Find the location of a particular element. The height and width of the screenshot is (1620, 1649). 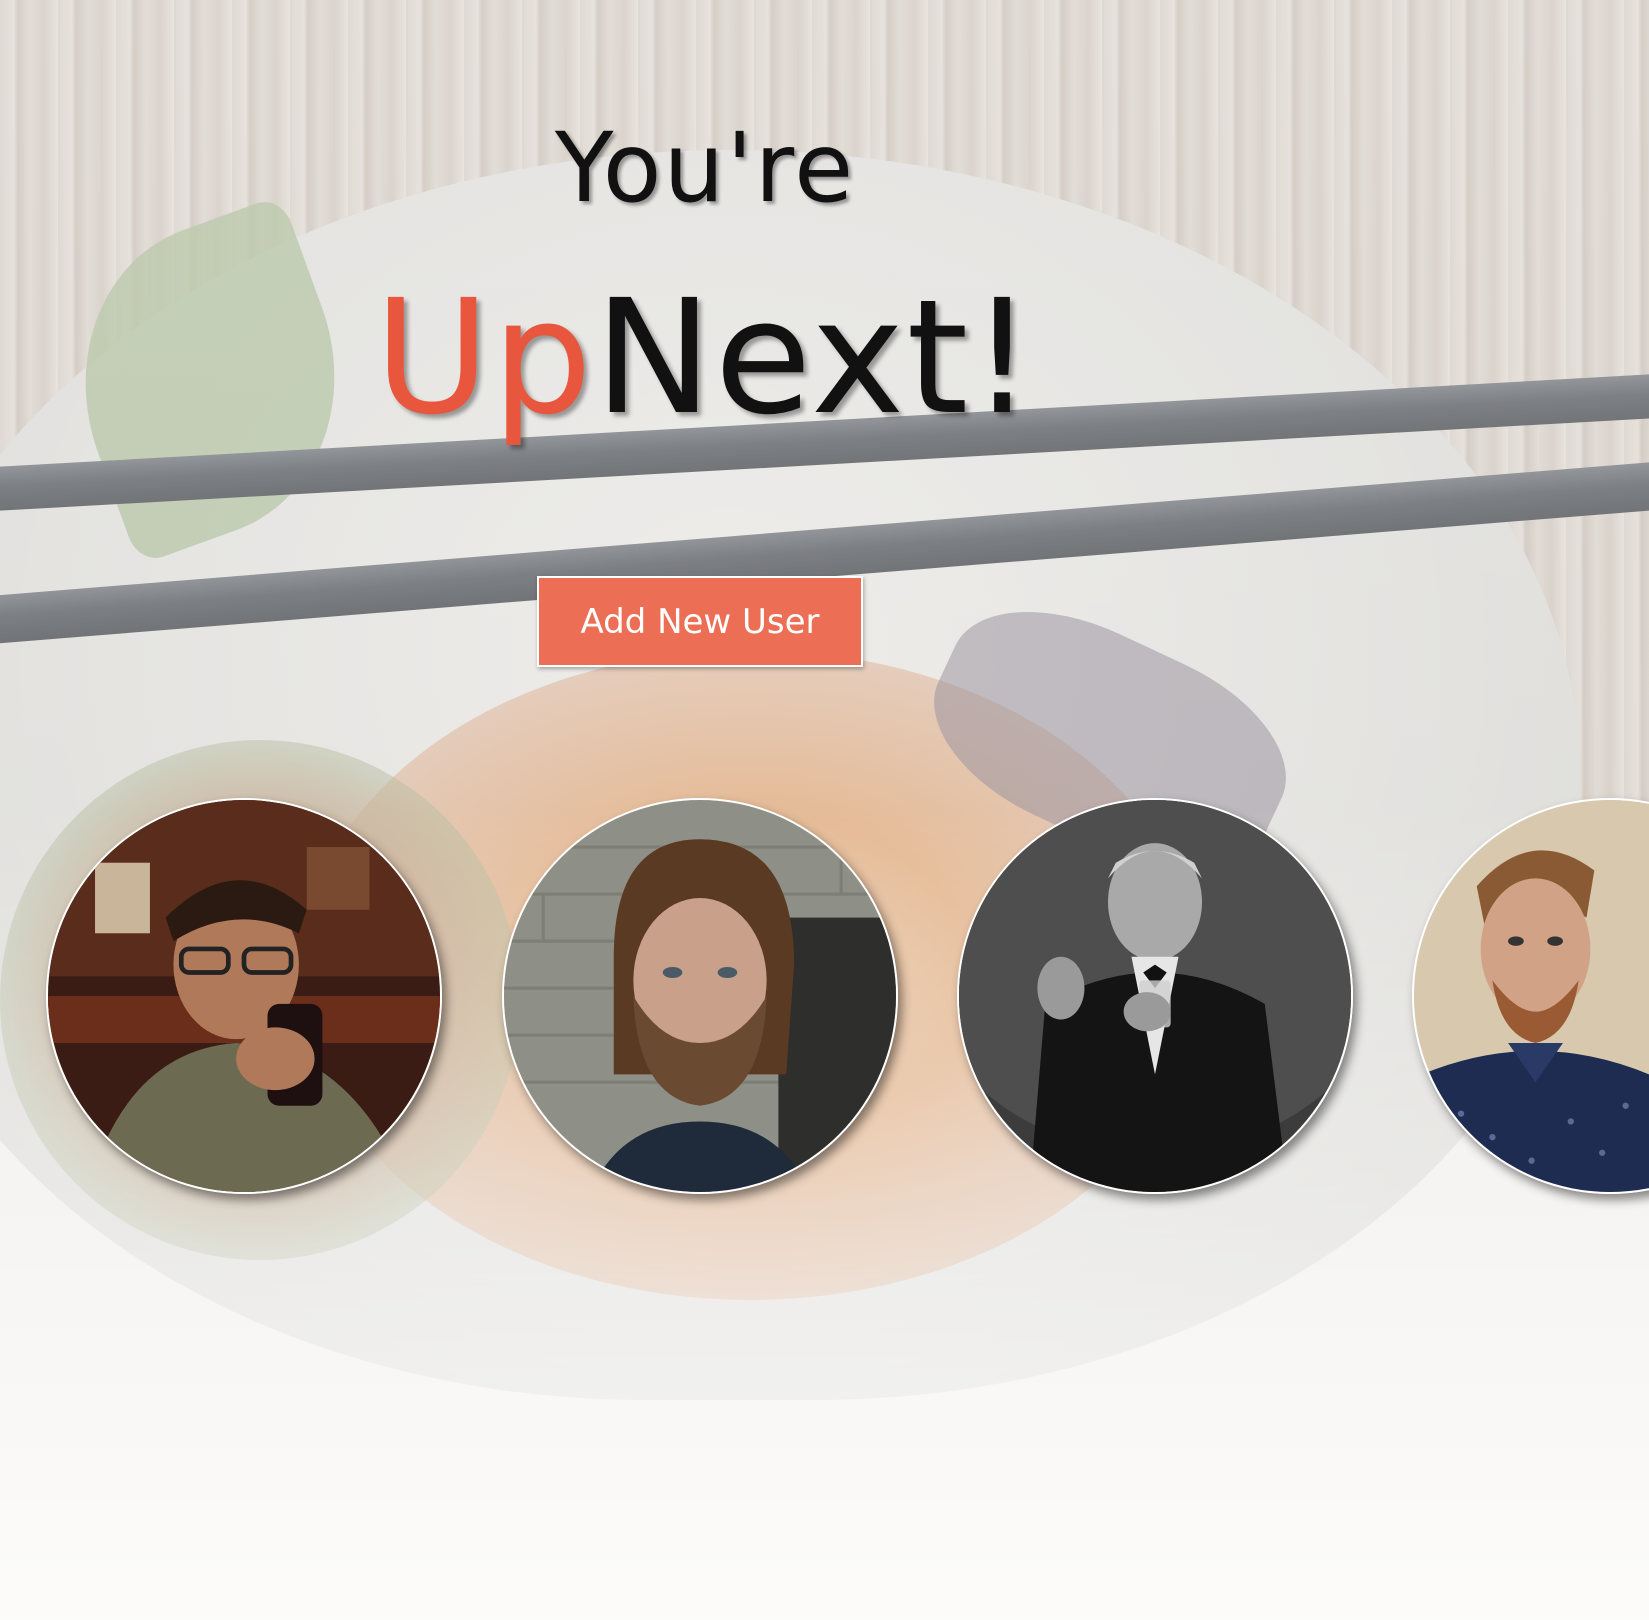

brand-title-next: Next! is located at coordinates (815, 358).